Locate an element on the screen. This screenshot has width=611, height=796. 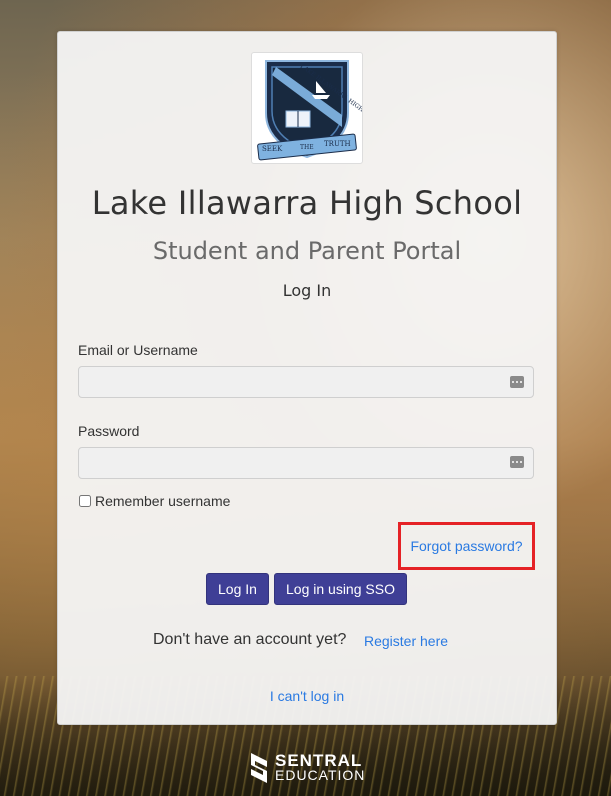
sentral-logo-icon is located at coordinates (259, 768).